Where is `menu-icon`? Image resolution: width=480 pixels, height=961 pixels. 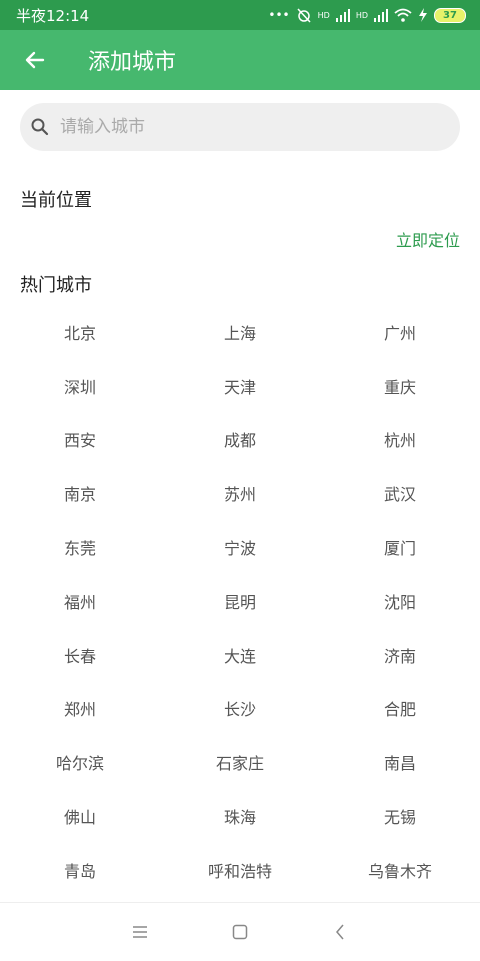 menu-icon is located at coordinates (140, 932).